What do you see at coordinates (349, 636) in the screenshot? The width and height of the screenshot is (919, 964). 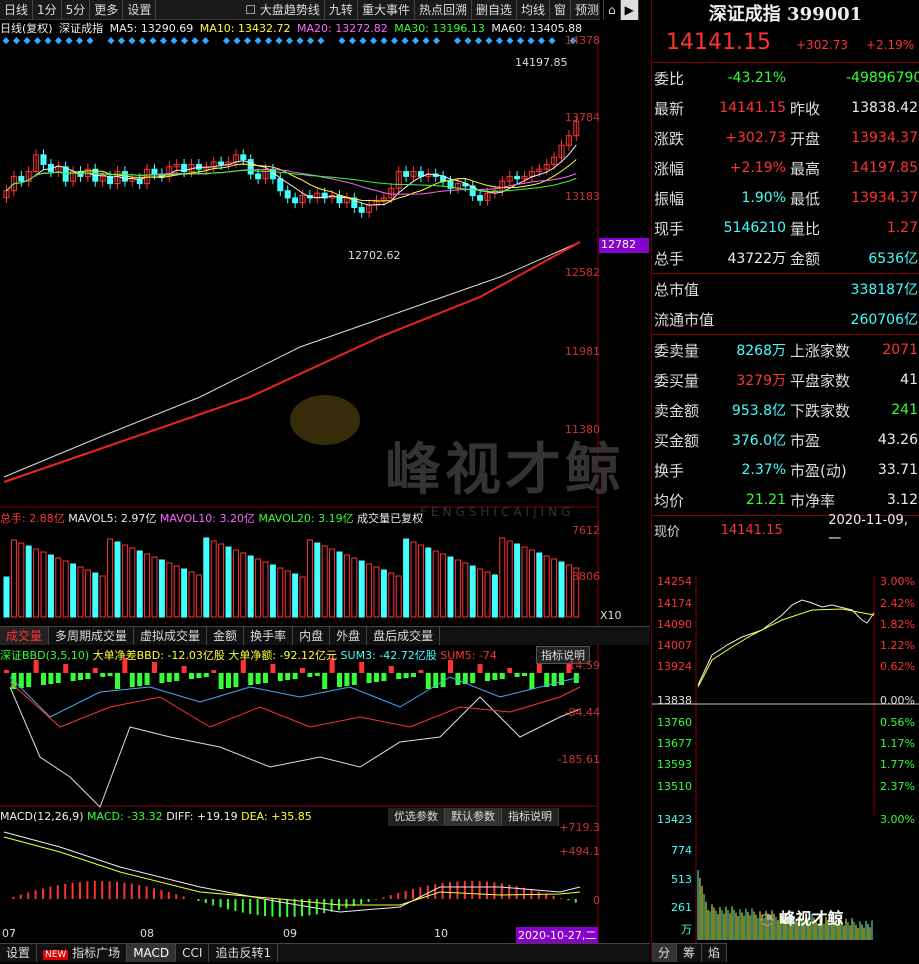 I see `tab-outer: 外盘` at bounding box center [349, 636].